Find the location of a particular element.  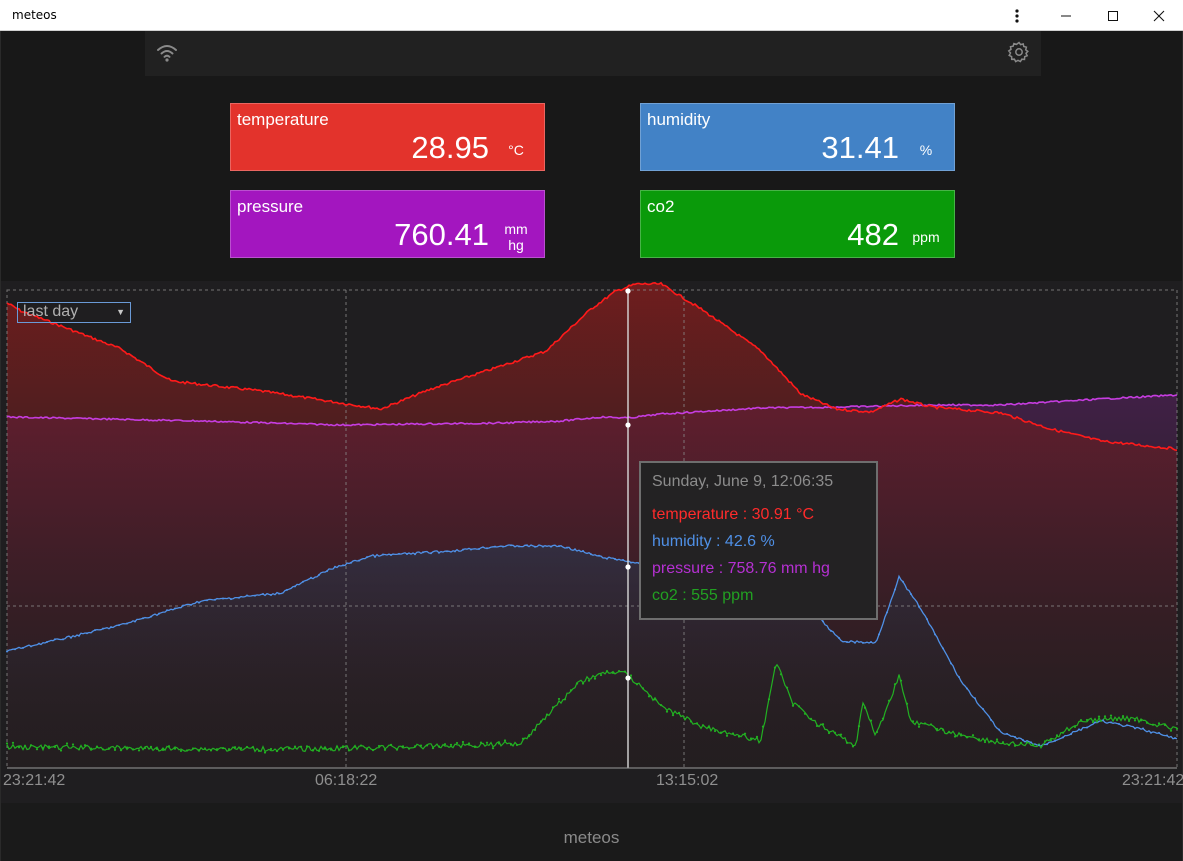

maximize-button is located at coordinates (1113, 15).